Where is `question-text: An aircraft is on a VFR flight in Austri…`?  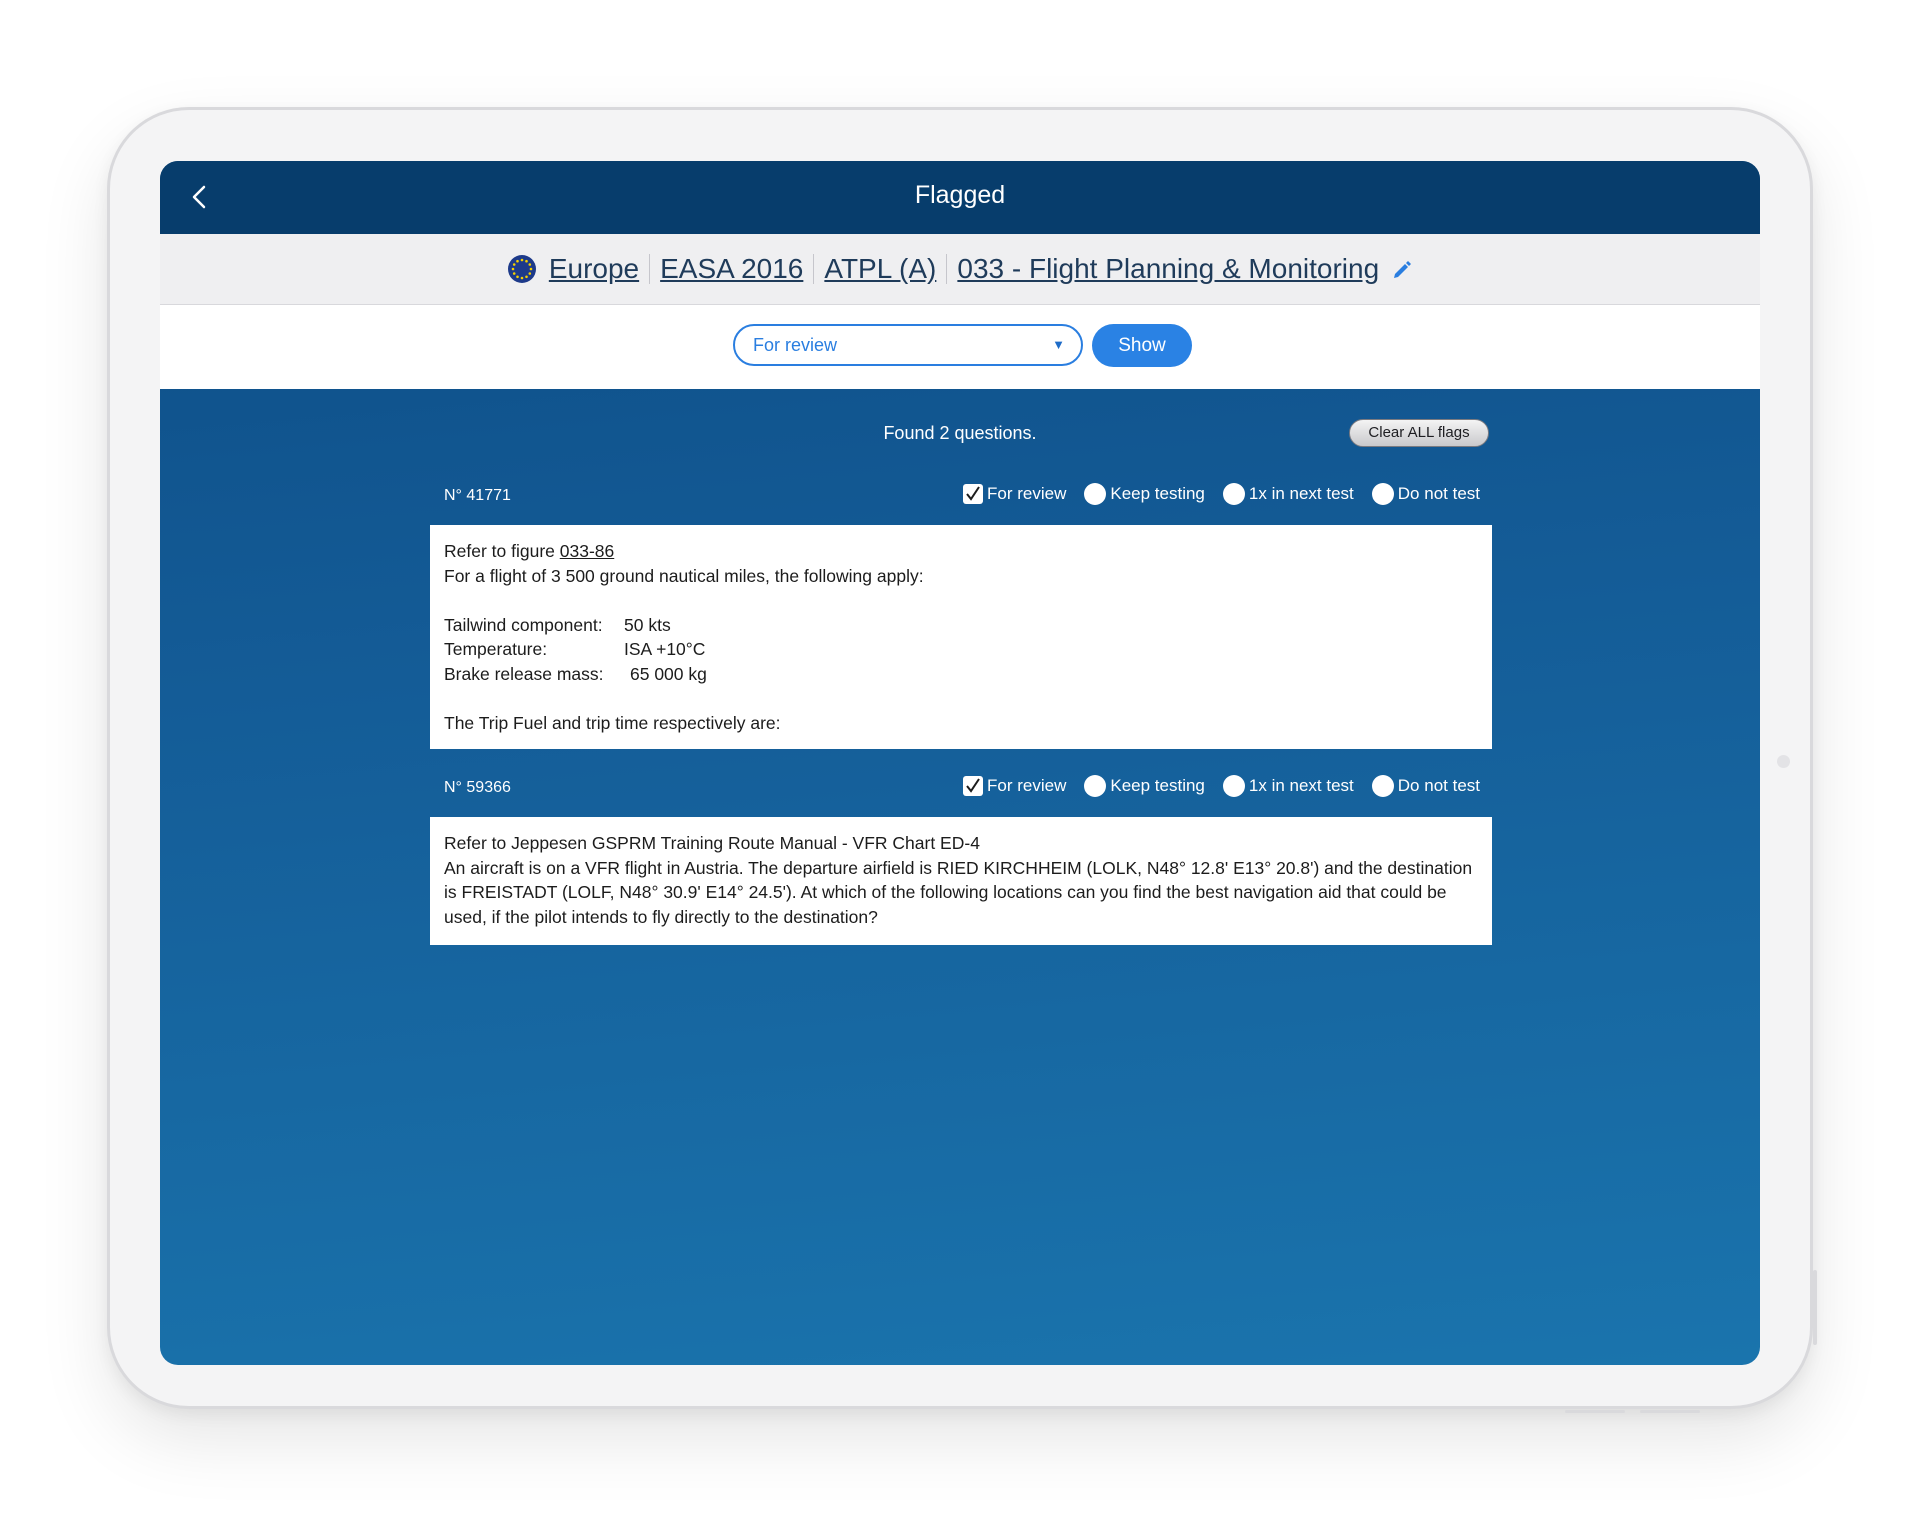
question-text: An aircraft is on a VFR flight in Austri… is located at coordinates (958, 892).